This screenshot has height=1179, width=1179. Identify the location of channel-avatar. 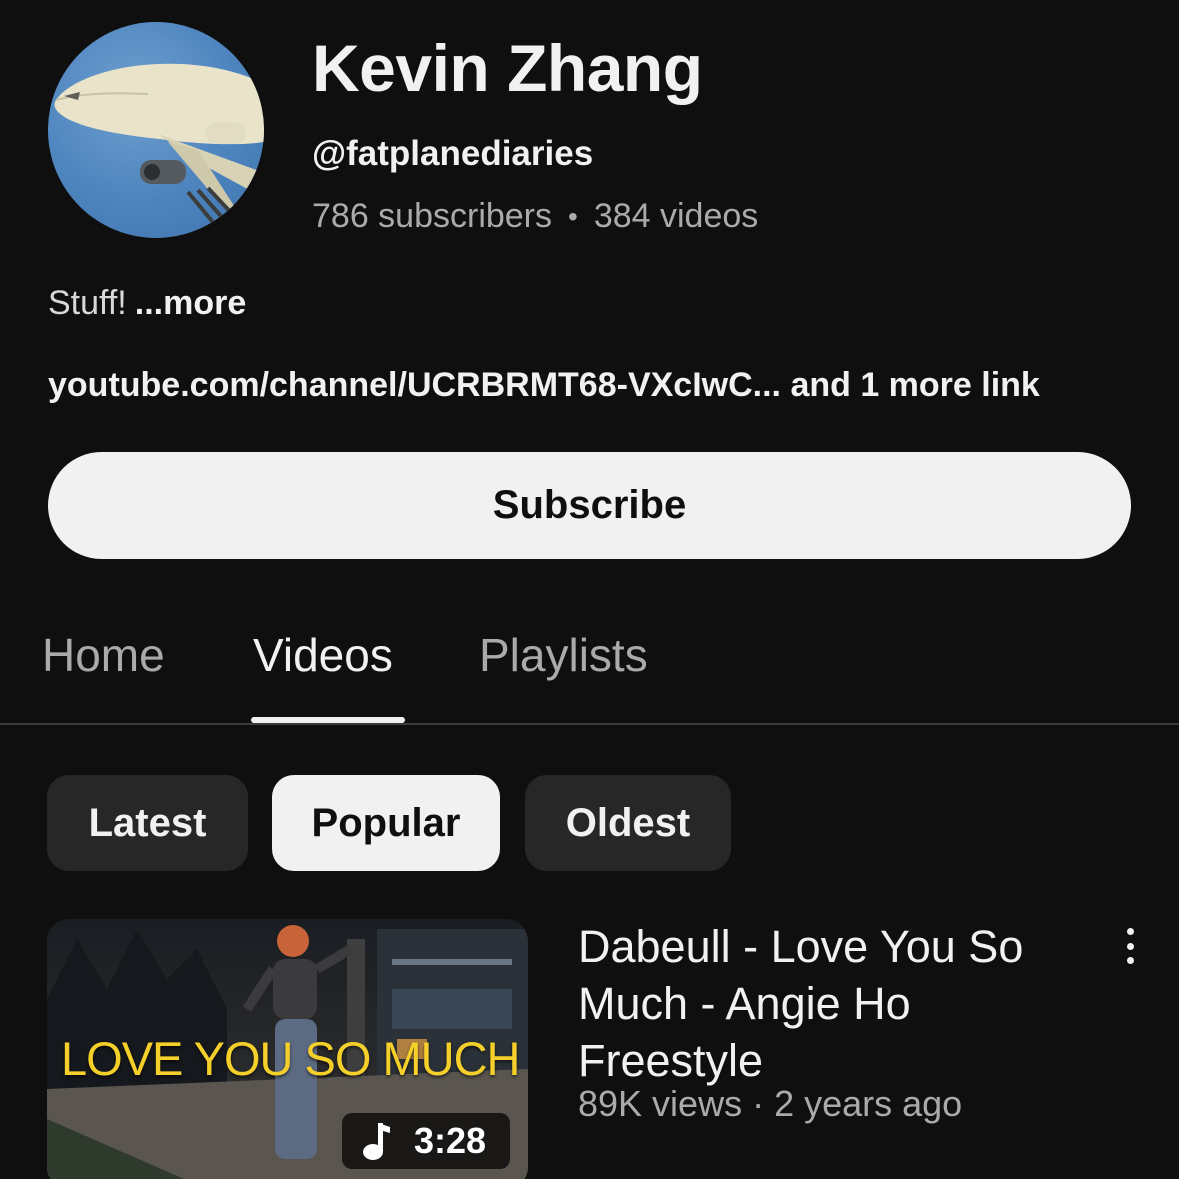
(156, 130).